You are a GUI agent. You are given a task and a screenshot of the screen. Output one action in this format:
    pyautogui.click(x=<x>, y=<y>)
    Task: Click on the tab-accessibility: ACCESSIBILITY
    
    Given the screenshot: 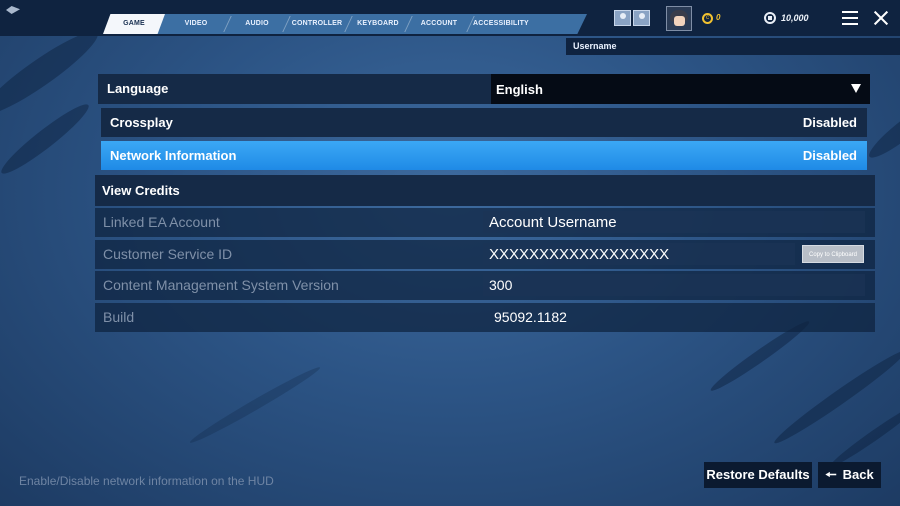 What is the action you would take?
    pyautogui.click(x=501, y=24)
    